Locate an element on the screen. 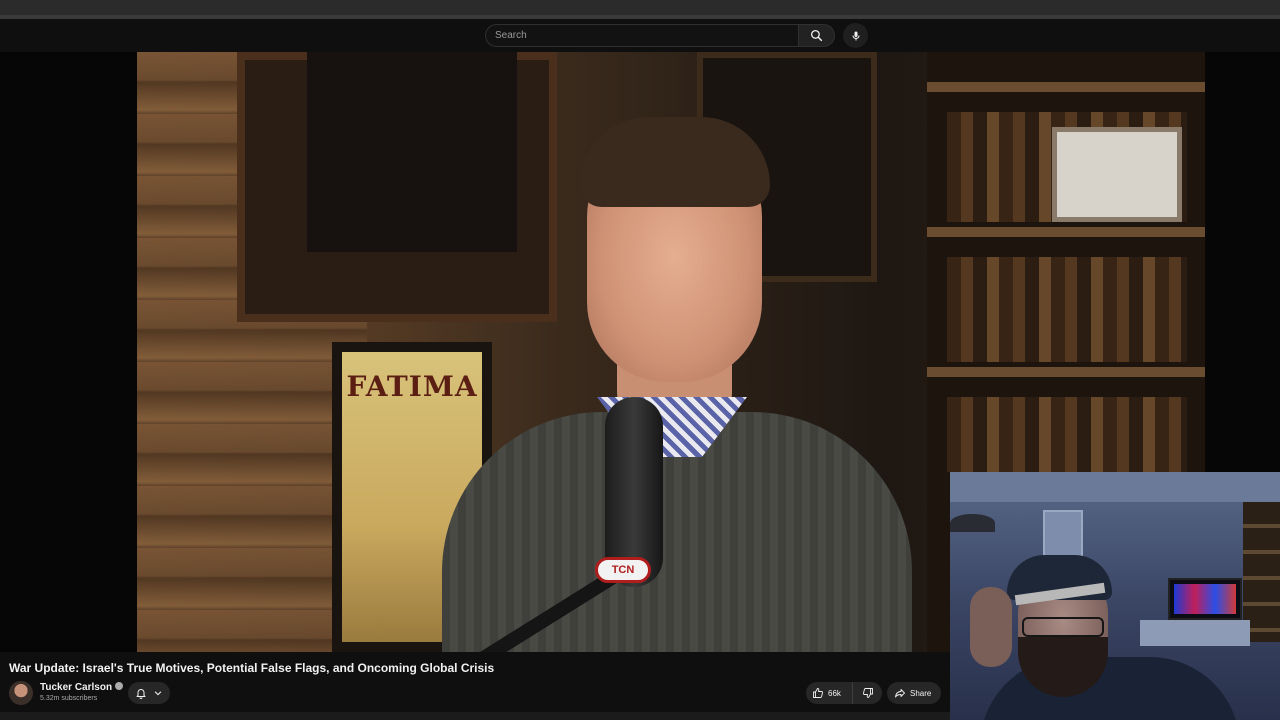 This screenshot has width=1280, height=720. notification-bell-button is located at coordinates (149, 693).